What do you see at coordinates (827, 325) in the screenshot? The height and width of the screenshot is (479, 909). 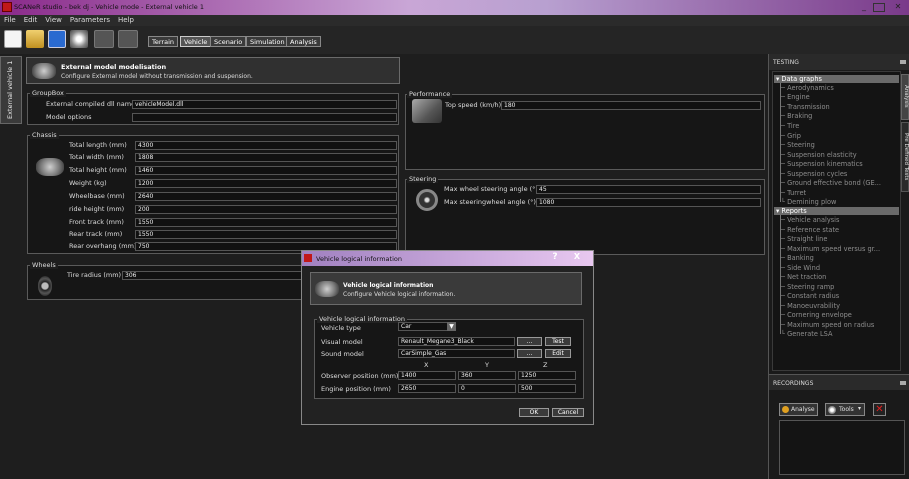 I see `tree-item-maximum-speed-on-radius: ─ Maximum speed on radius` at bounding box center [827, 325].